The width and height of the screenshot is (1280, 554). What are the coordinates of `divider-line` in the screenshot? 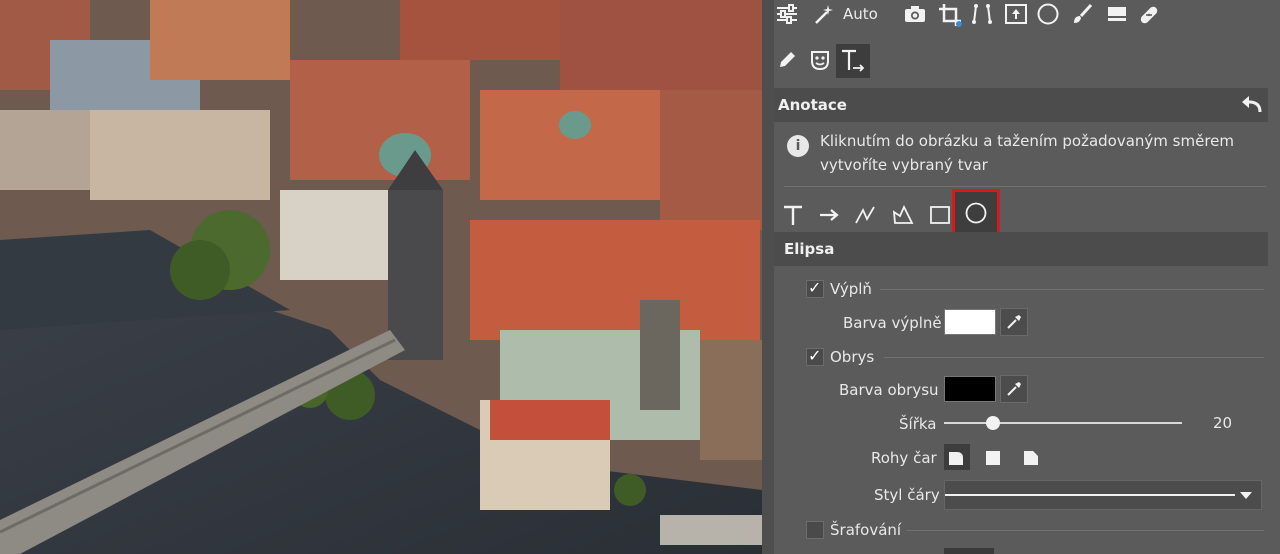 It's located at (1025, 186).